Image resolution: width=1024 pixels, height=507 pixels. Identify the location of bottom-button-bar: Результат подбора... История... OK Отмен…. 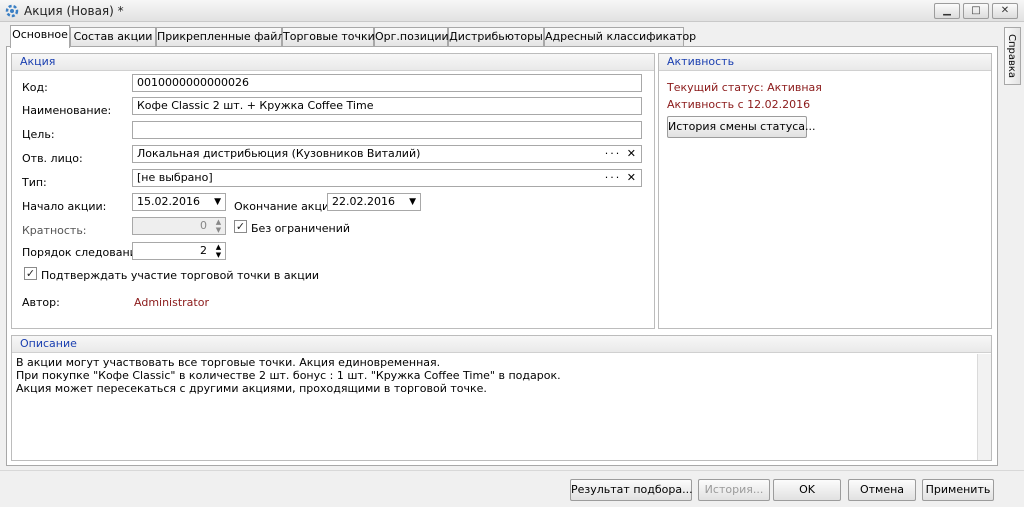
(512, 488).